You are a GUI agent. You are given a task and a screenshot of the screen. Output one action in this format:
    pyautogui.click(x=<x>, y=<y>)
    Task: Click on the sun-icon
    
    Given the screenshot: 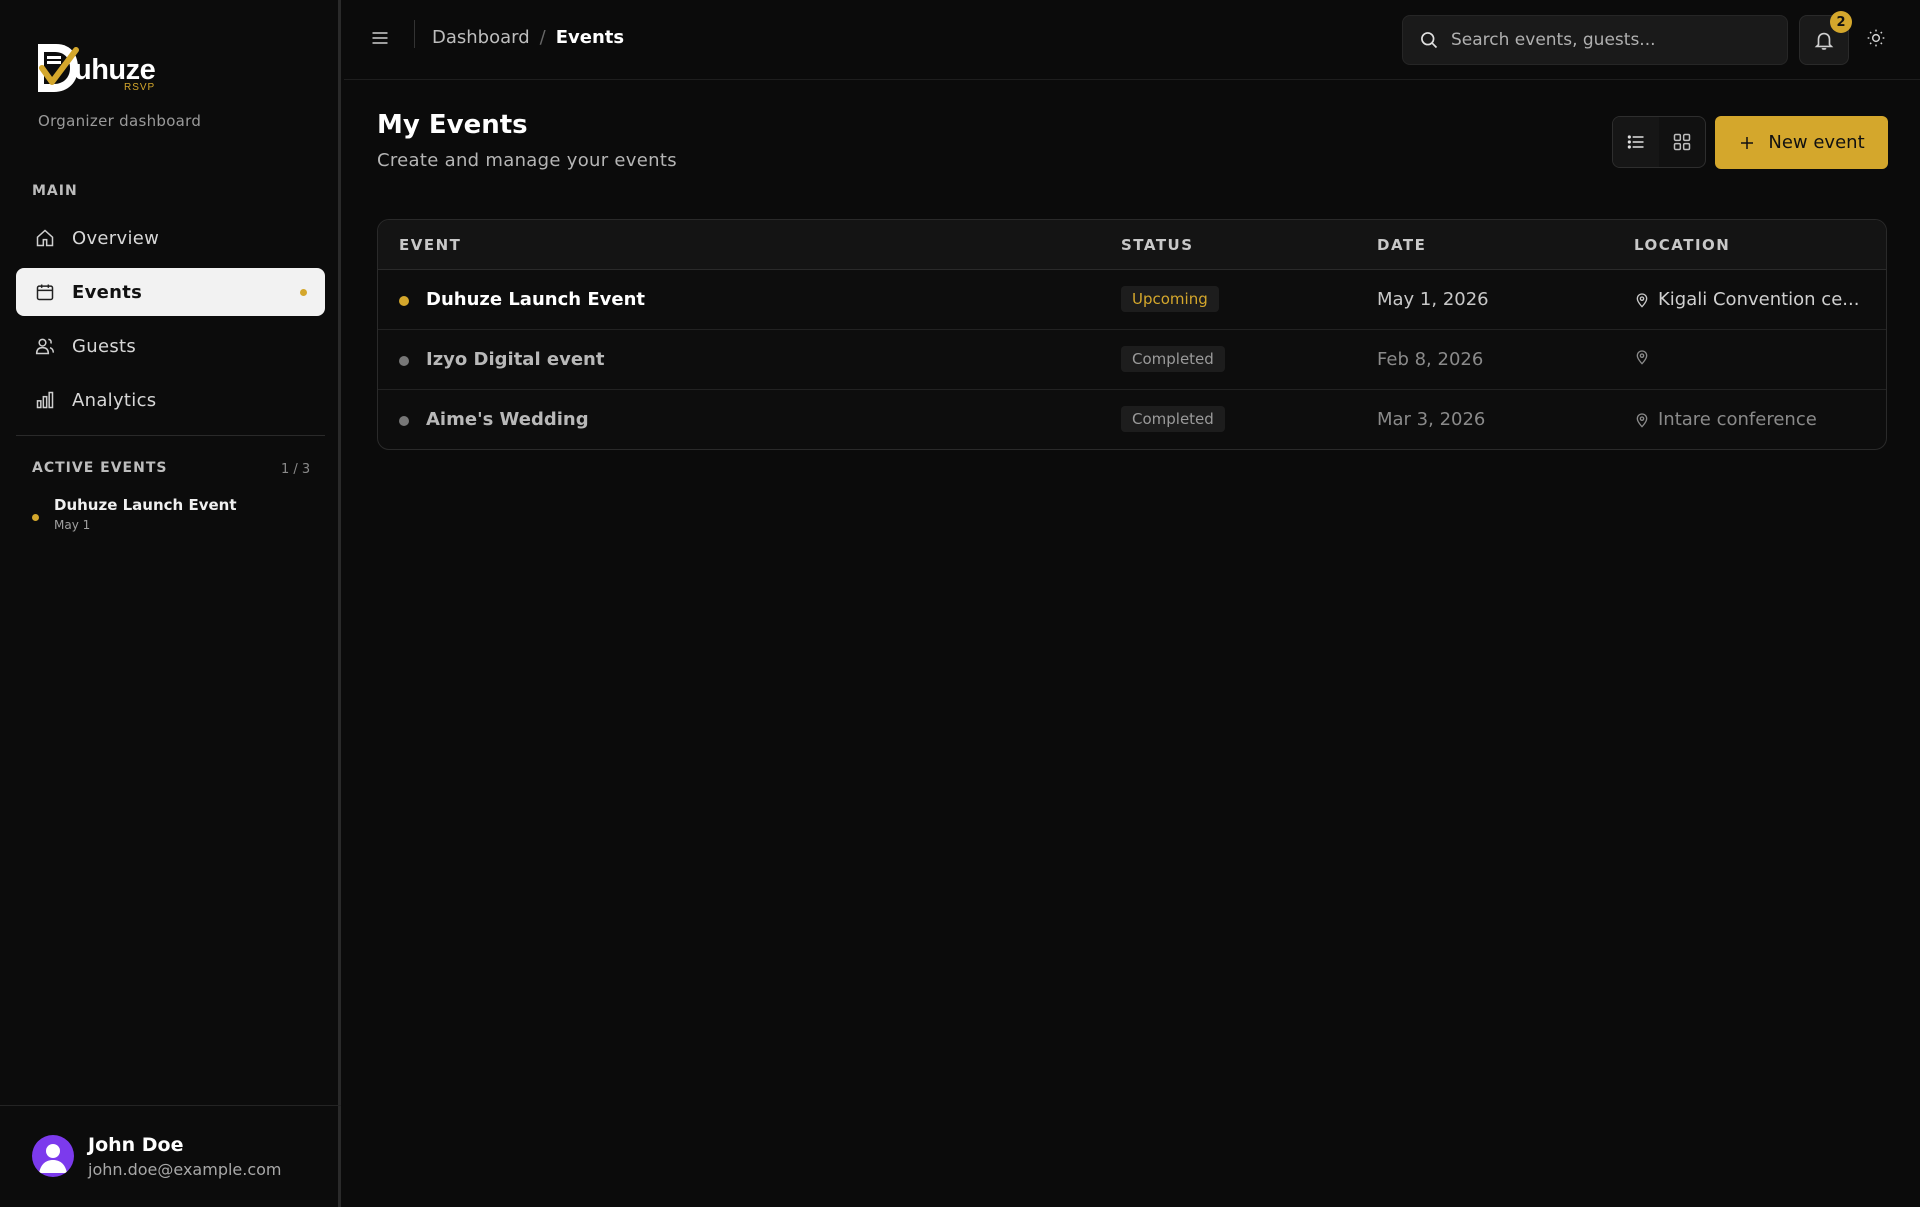 What is the action you would take?
    pyautogui.click(x=1876, y=38)
    